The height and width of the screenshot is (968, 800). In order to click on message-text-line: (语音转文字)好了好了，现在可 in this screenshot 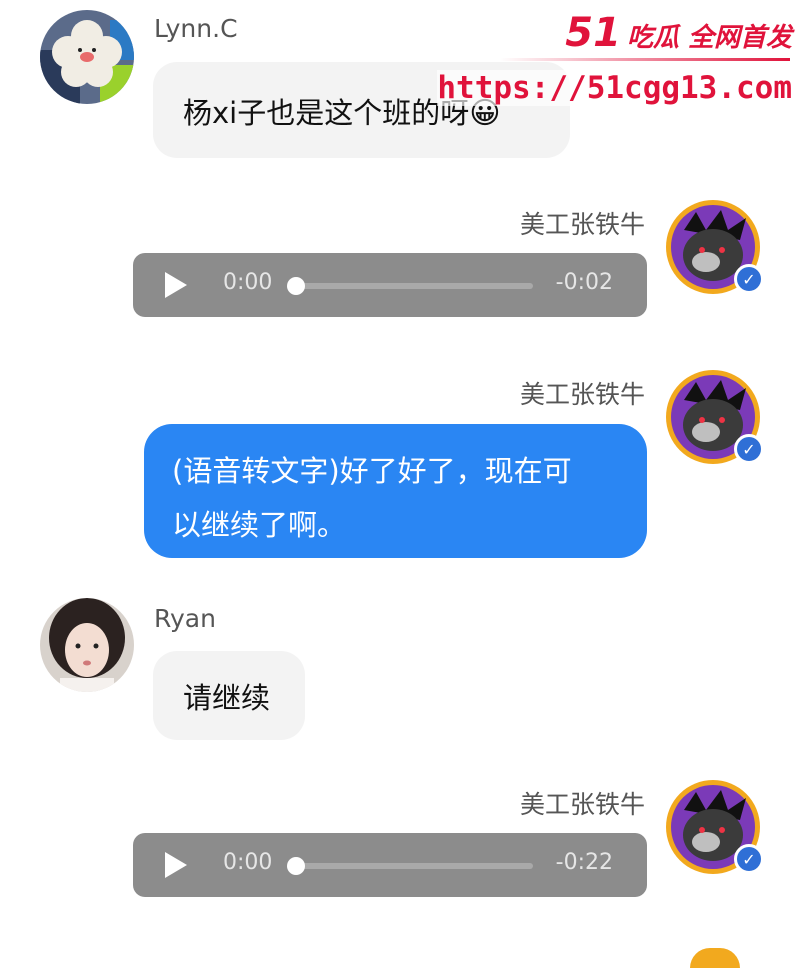, I will do `click(372, 471)`.